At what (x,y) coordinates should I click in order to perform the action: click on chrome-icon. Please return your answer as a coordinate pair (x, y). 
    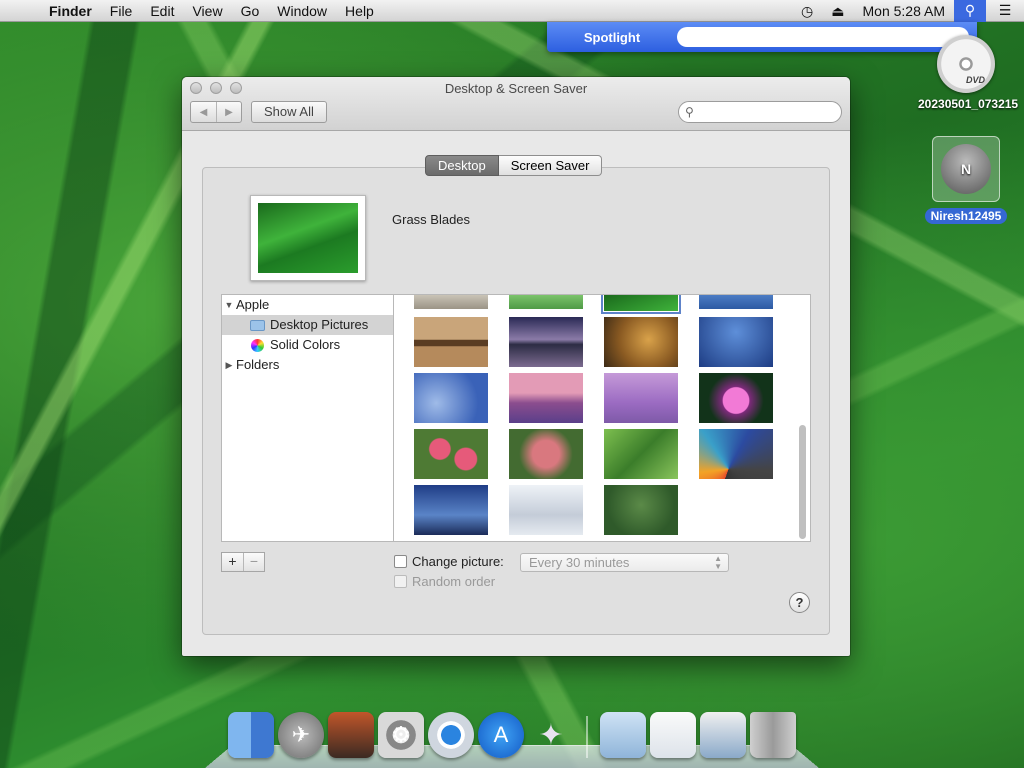
    Looking at the image, I should click on (451, 735).